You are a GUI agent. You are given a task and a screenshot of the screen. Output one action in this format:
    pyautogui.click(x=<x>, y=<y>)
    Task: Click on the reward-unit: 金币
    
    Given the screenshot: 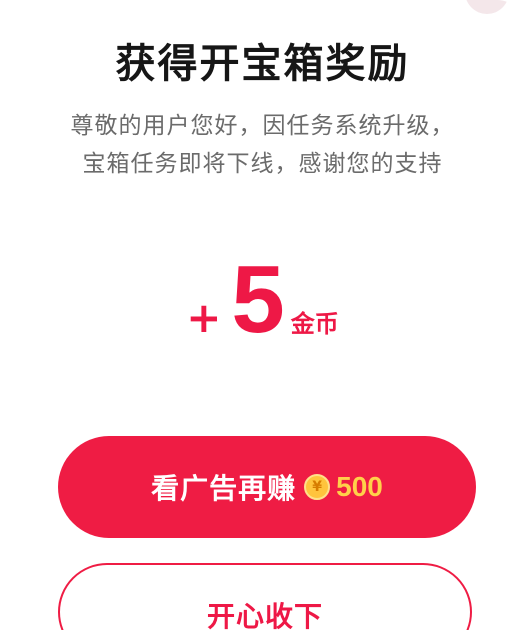 What is the action you would take?
    pyautogui.click(x=314, y=324)
    